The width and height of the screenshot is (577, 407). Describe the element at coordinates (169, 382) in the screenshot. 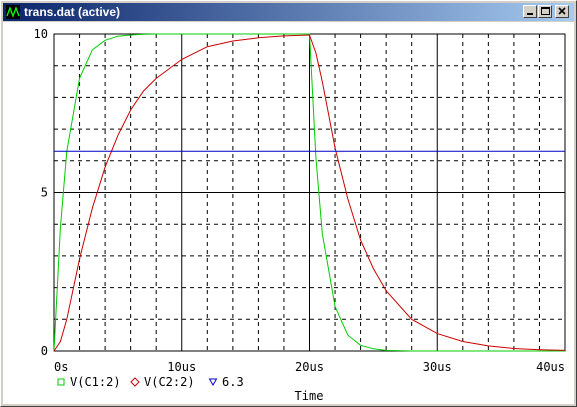

I see `legend-label: V(C2:2)` at that location.